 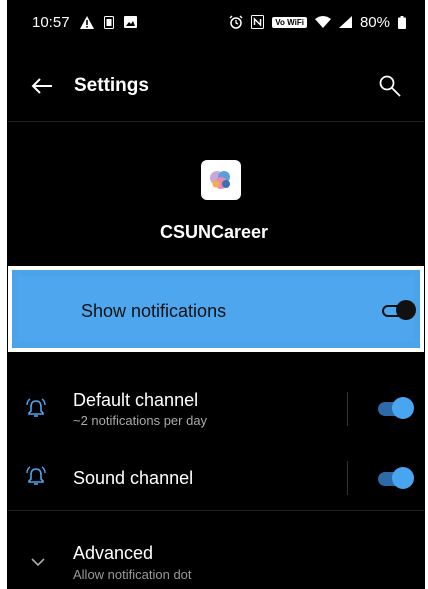 I want to click on csuncareer-logo-icon, so click(x=220, y=180).